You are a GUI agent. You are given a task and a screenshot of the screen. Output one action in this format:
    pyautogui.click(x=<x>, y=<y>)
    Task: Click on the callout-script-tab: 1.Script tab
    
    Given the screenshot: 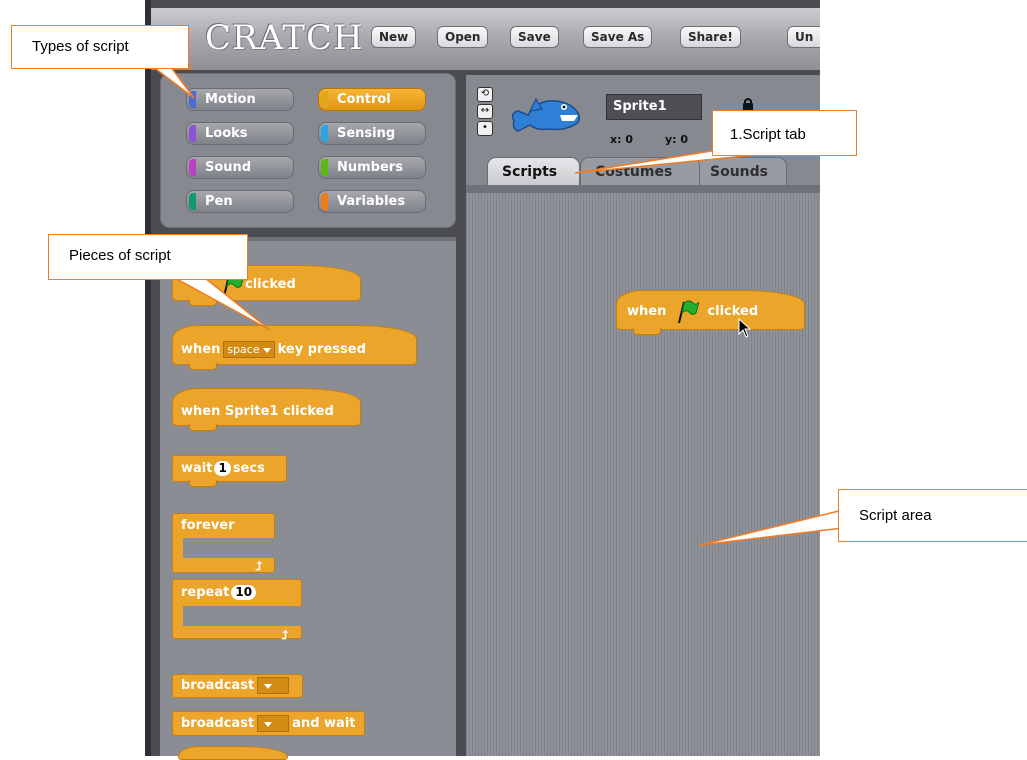 What is the action you would take?
    pyautogui.click(x=784, y=133)
    